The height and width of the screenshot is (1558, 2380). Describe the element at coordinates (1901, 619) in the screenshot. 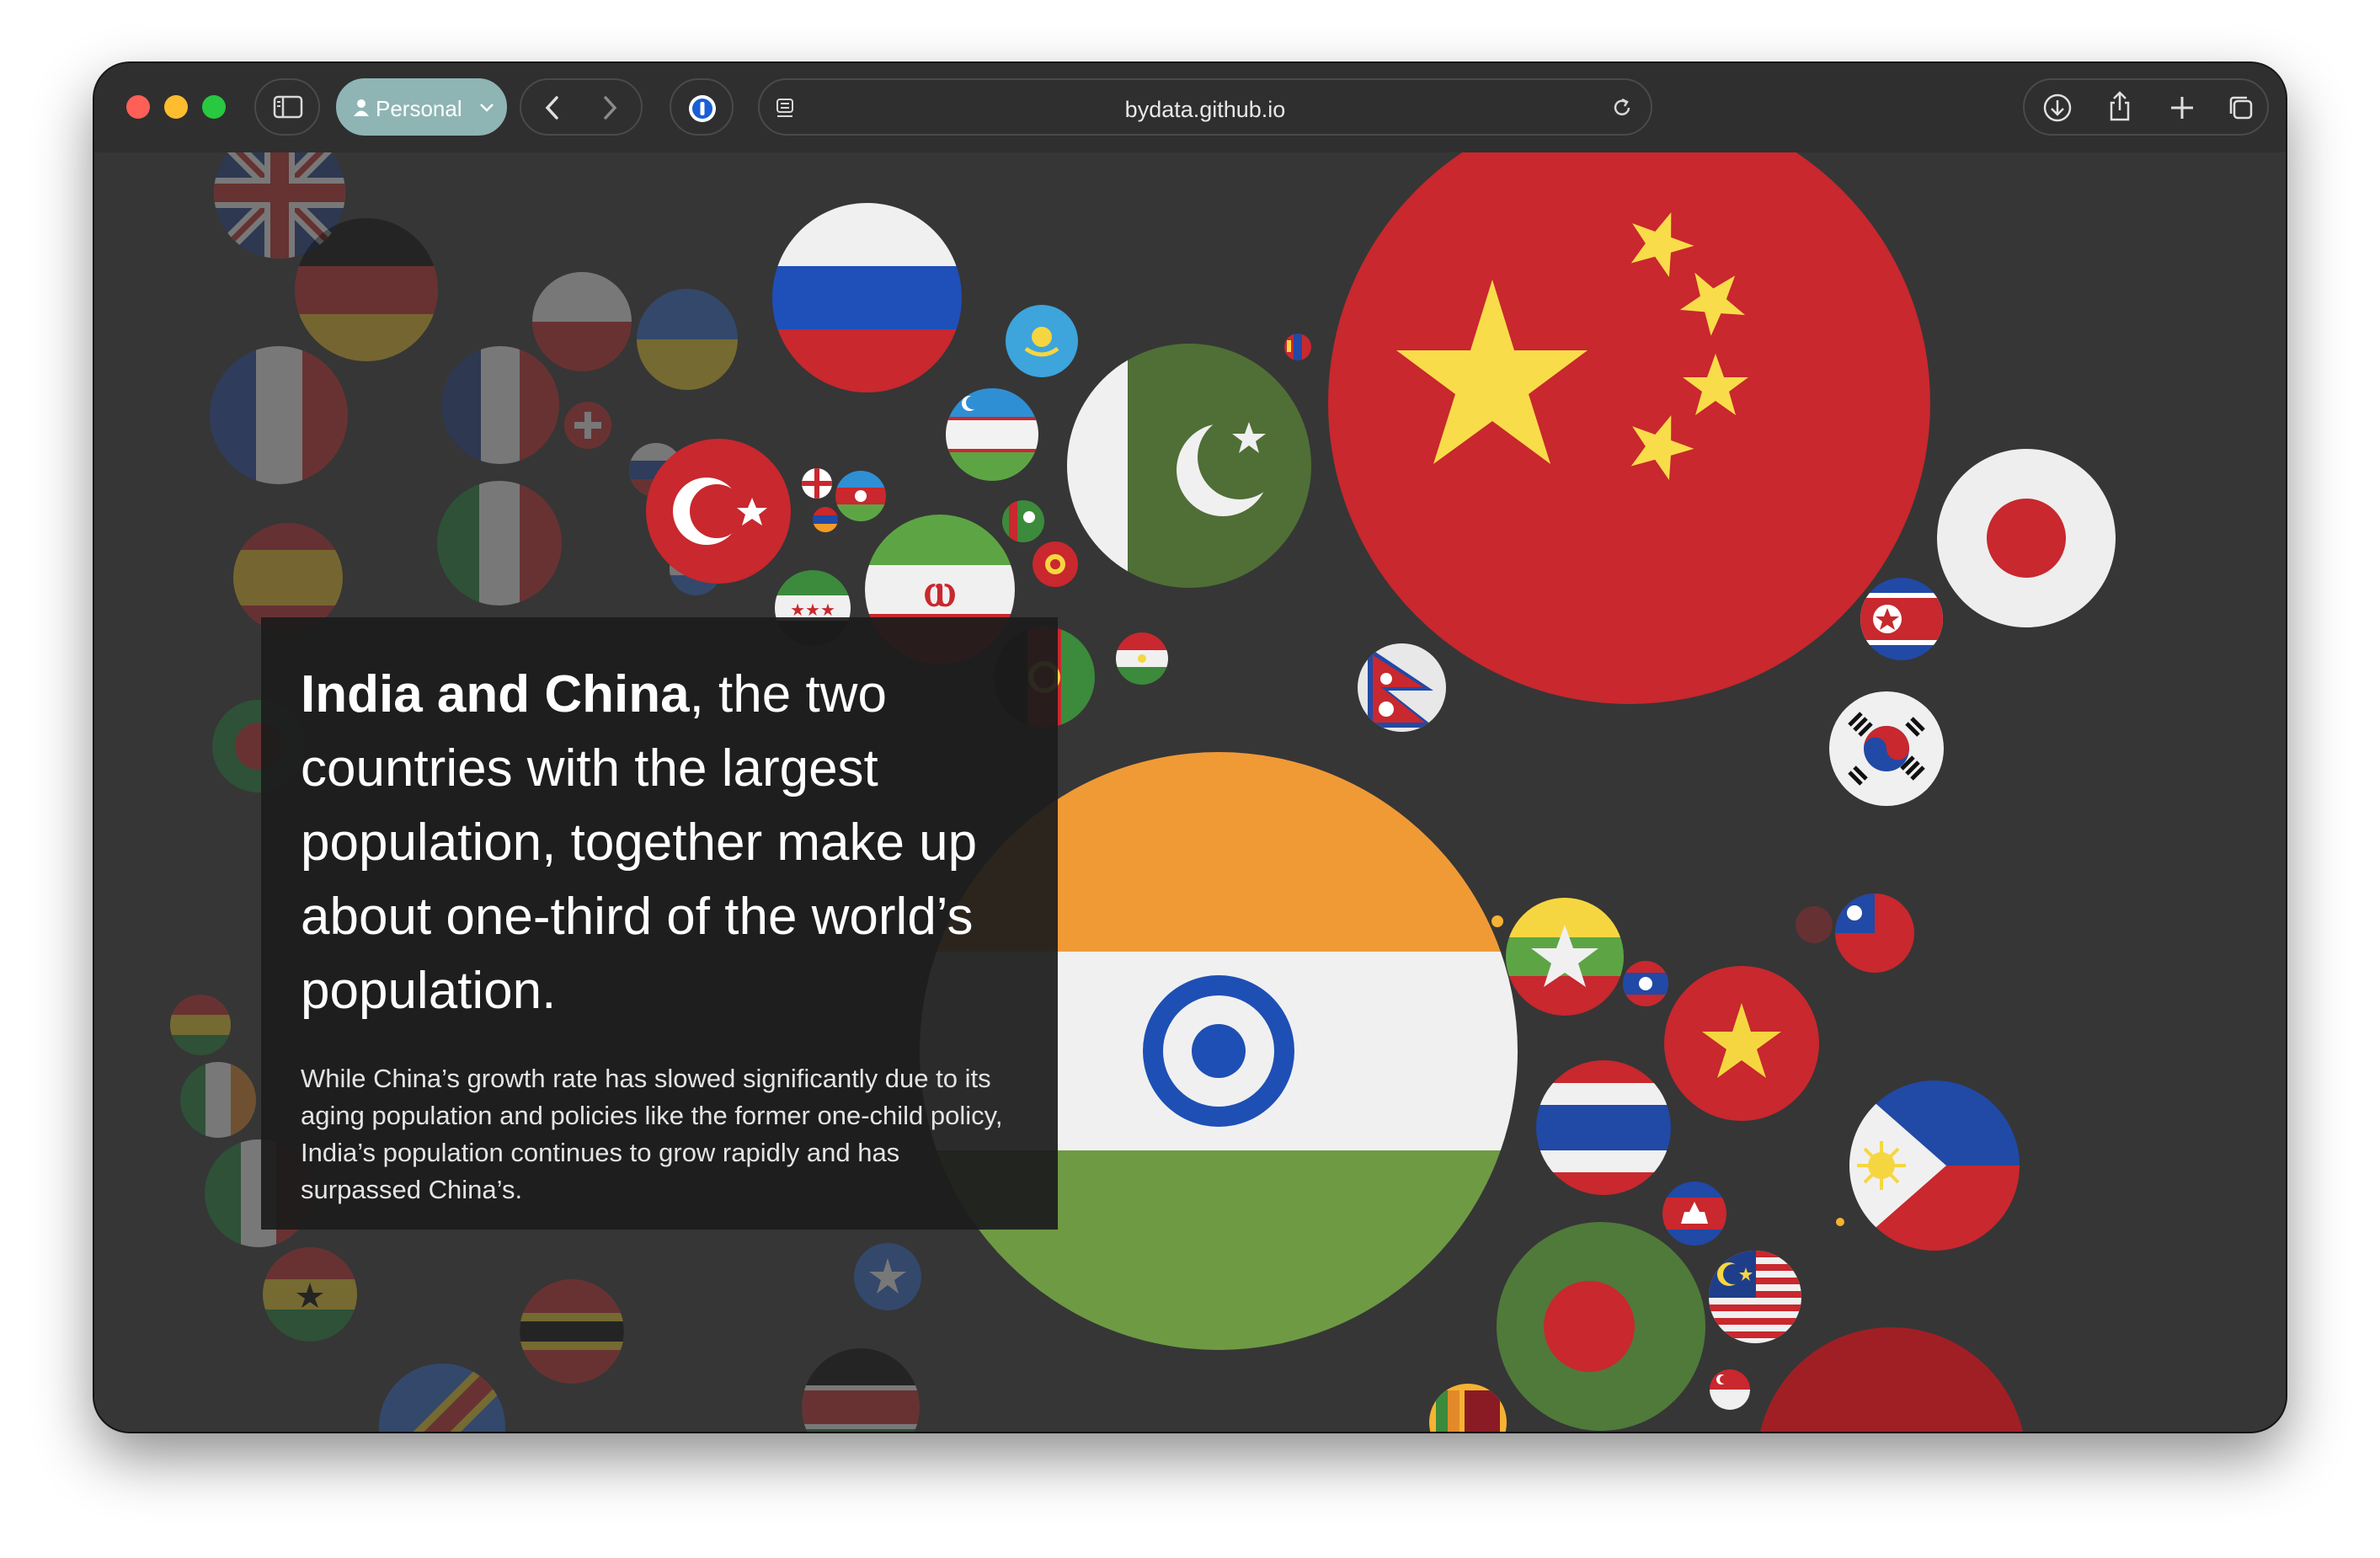

I see `flag-north-korea` at that location.